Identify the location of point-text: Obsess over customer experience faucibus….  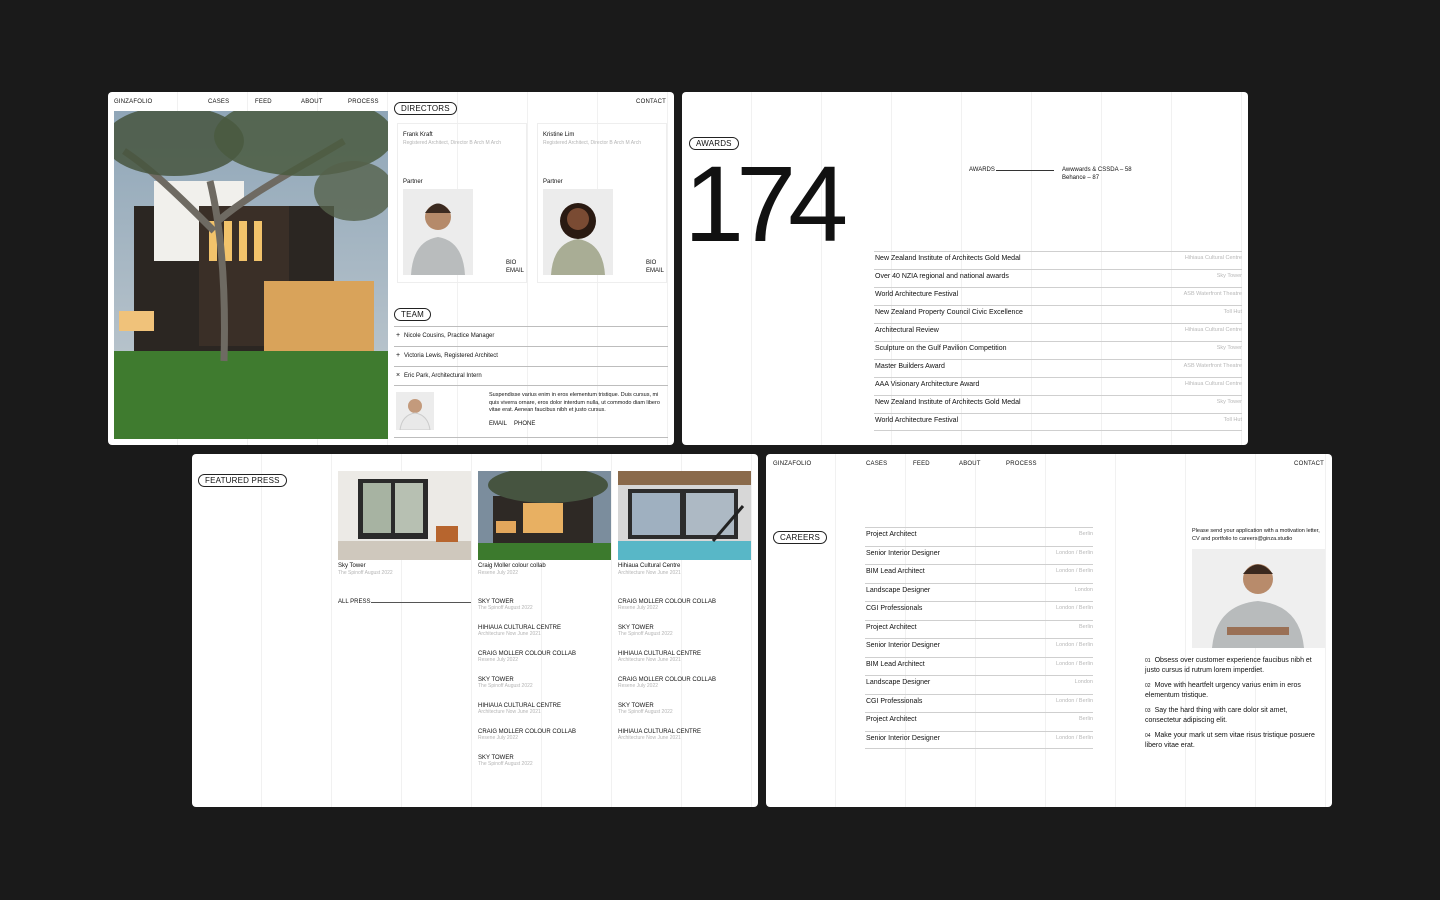
(1228, 665).